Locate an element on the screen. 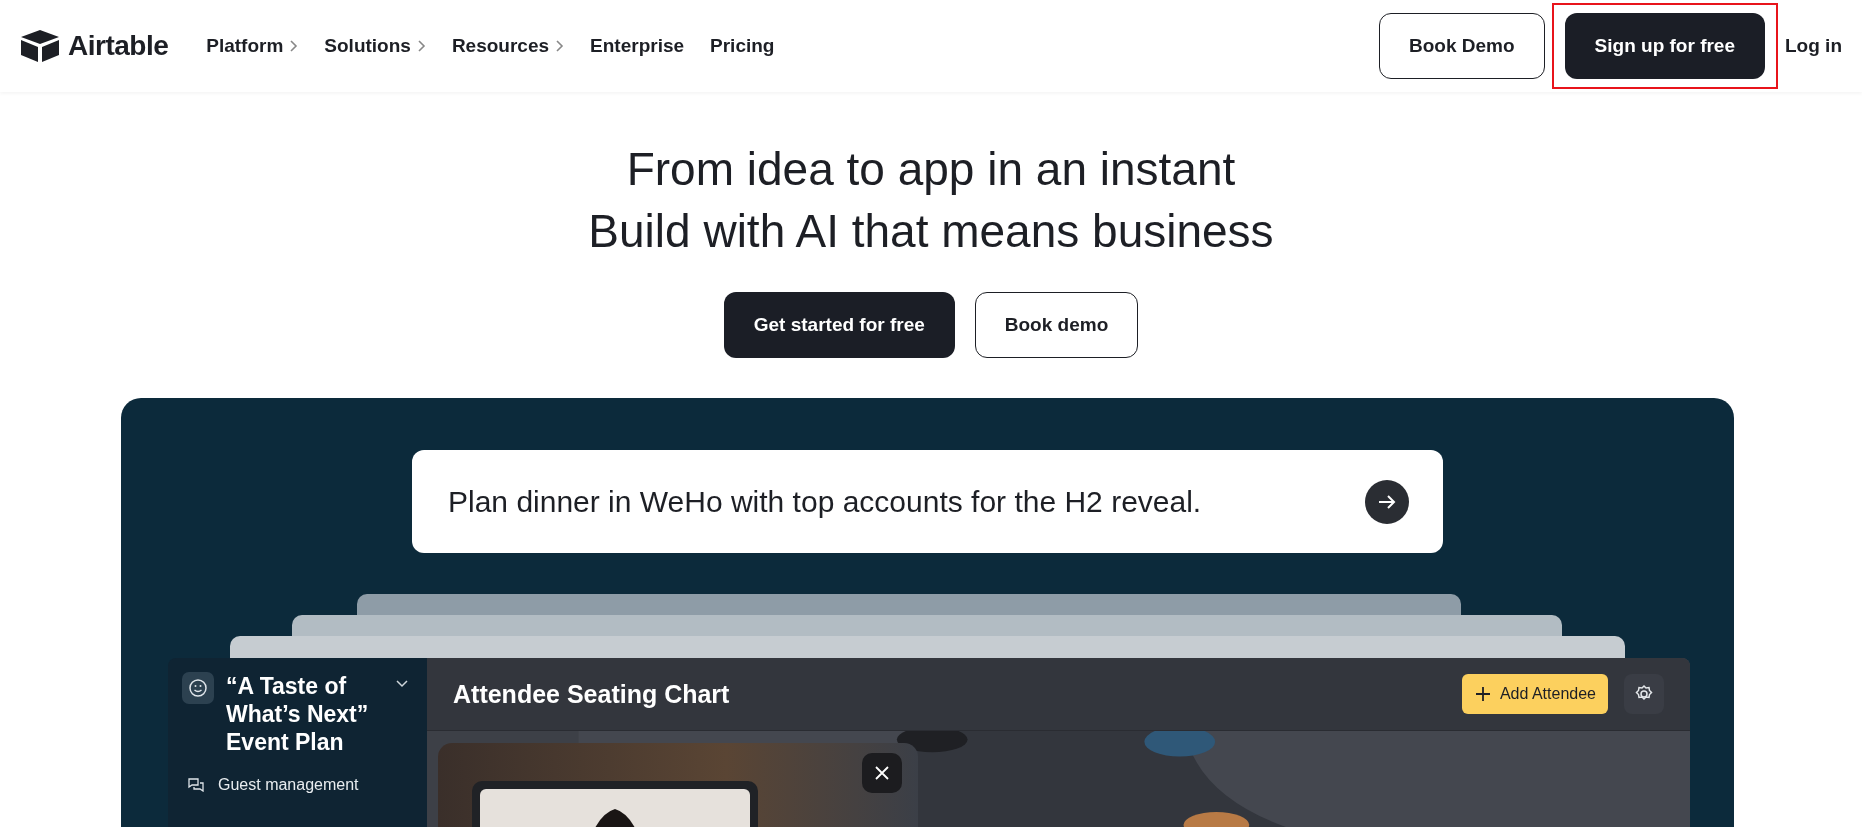 The width and height of the screenshot is (1862, 827). hero-heading: Build with AI that means business is located at coordinates (931, 231).